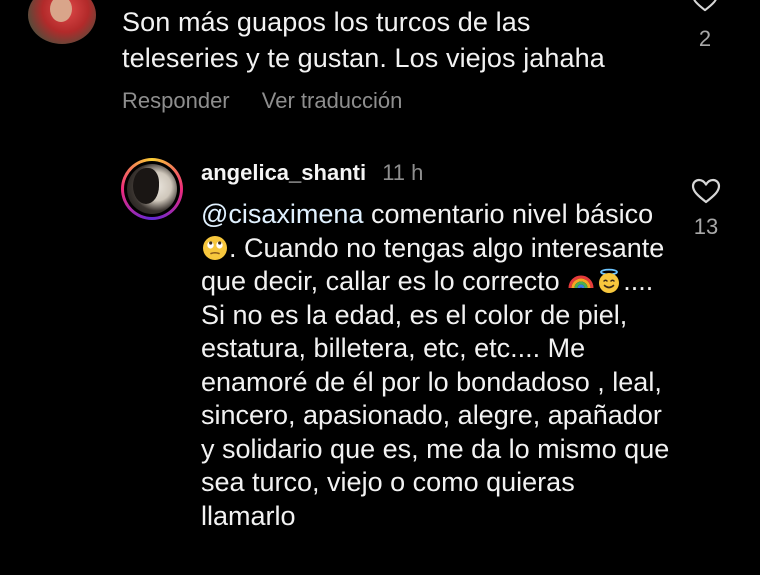 This screenshot has width=760, height=575. What do you see at coordinates (403, 172) in the screenshot?
I see `timestamp: 11 h` at bounding box center [403, 172].